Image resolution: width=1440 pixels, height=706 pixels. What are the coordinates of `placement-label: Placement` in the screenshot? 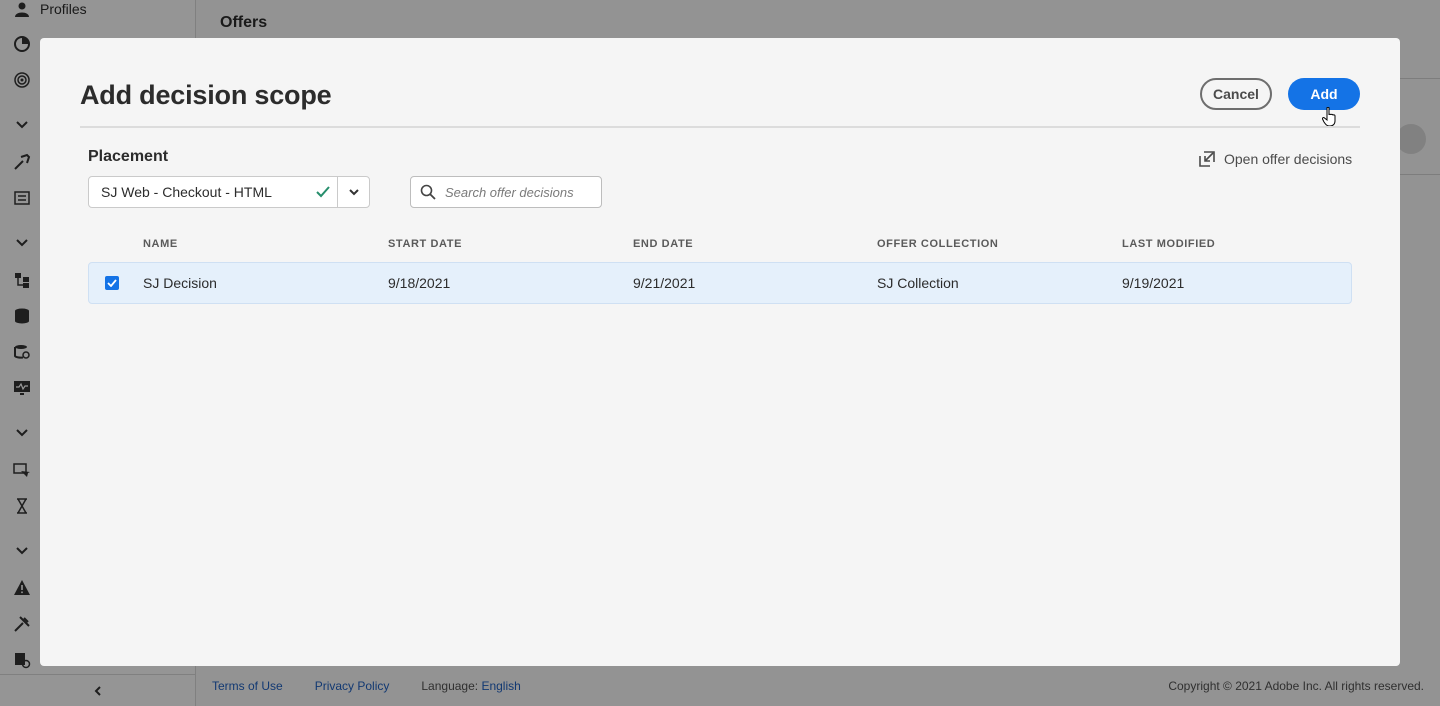 It's located at (128, 156).